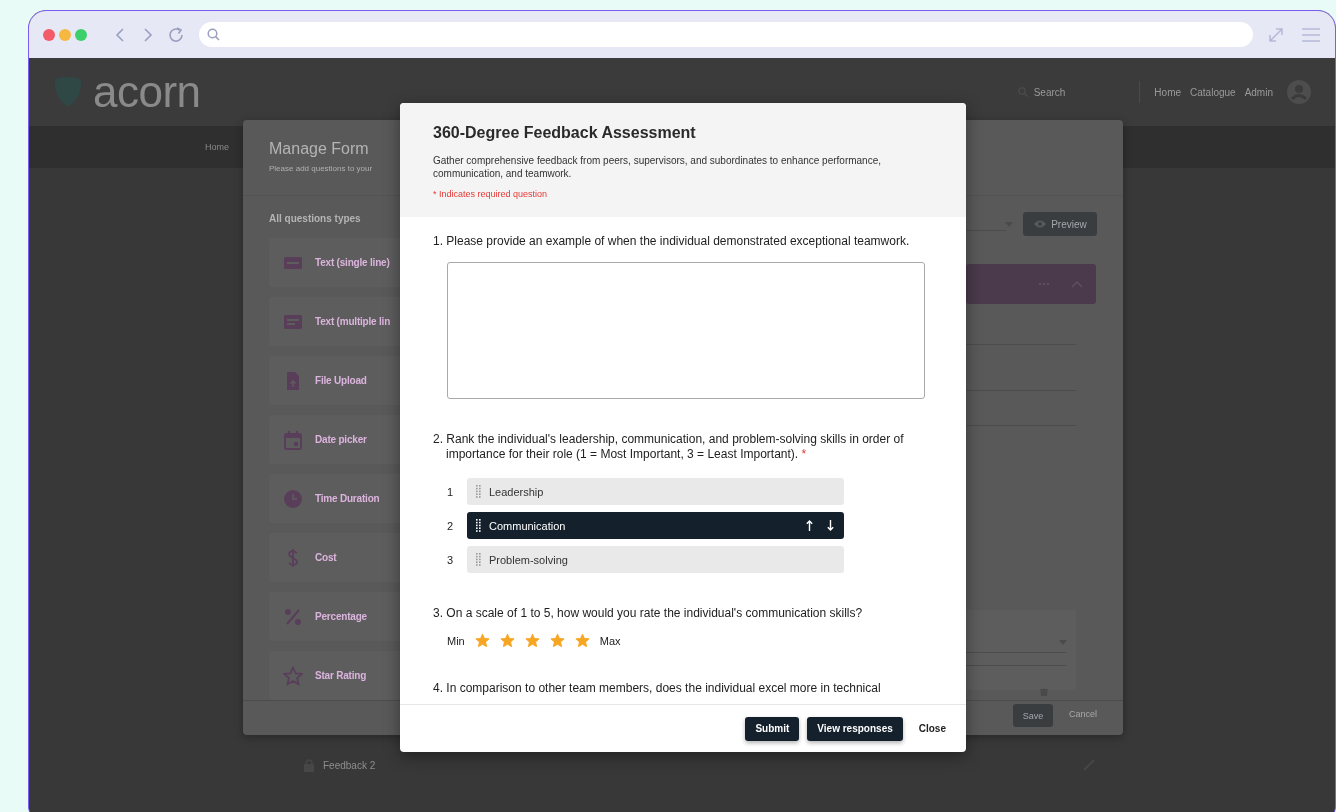 This screenshot has width=1336, height=812. Describe the element at coordinates (1060, 224) in the screenshot. I see `preview-button: Preview` at that location.